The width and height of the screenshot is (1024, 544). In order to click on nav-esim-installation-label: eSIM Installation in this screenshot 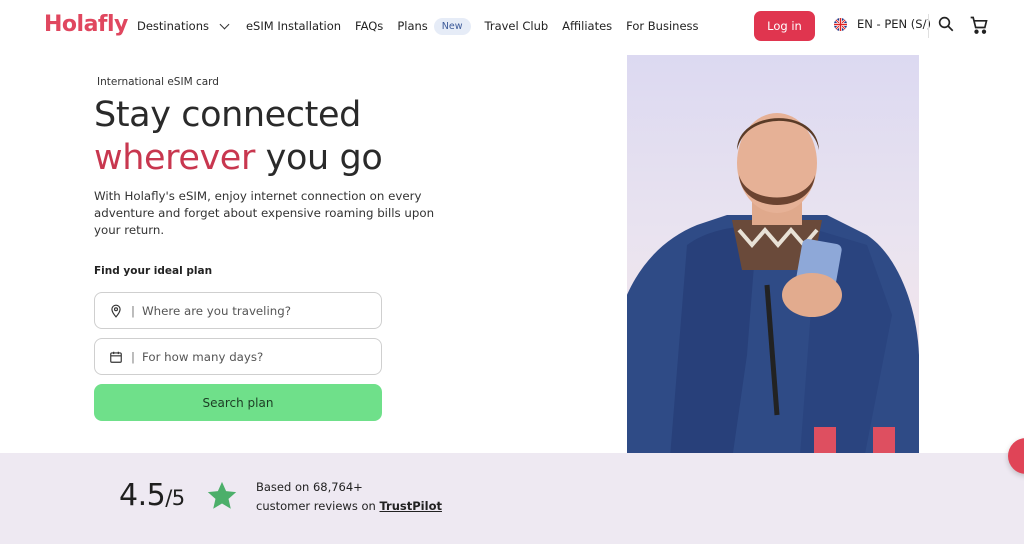, I will do `click(293, 26)`.